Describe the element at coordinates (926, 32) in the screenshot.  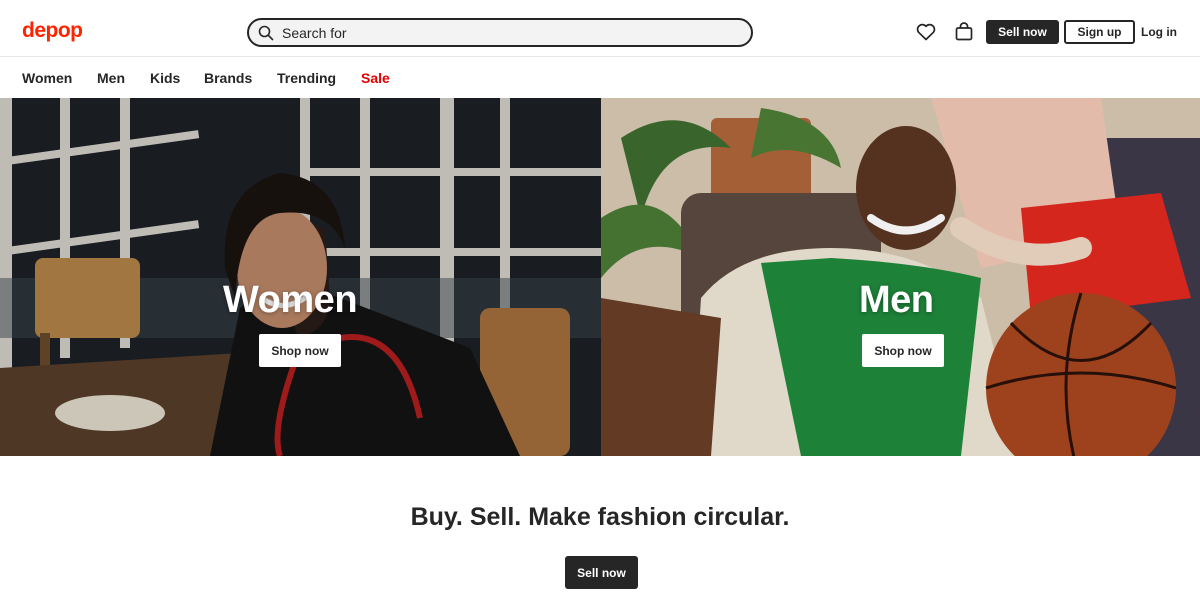
I see `heart-icon` at that location.